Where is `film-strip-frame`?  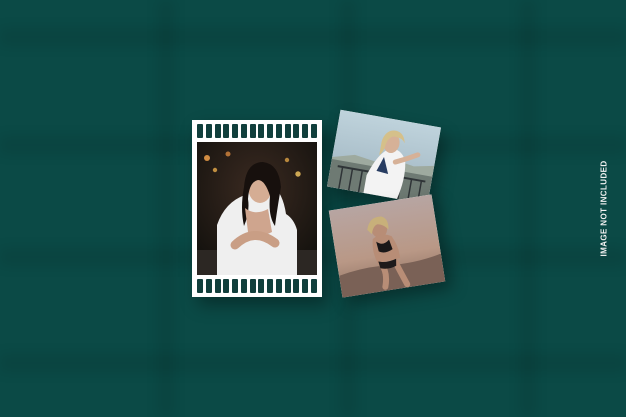 film-strip-frame is located at coordinates (257, 208).